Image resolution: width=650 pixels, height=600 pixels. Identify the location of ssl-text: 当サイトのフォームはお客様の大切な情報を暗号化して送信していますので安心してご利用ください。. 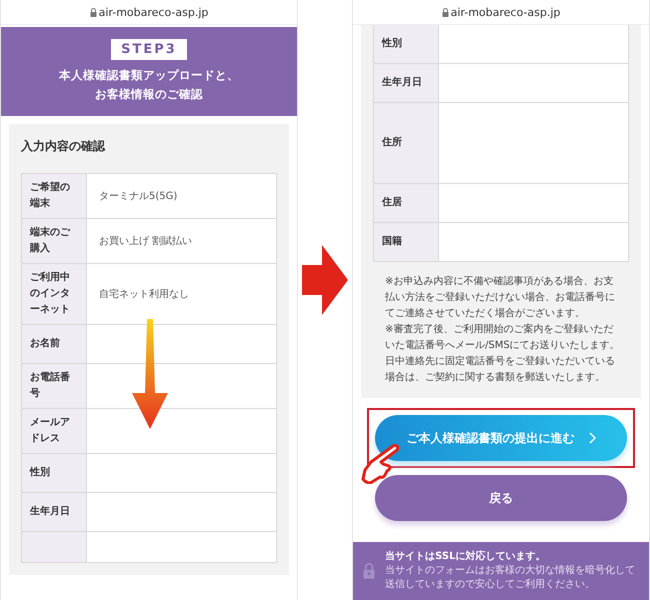
(510, 578).